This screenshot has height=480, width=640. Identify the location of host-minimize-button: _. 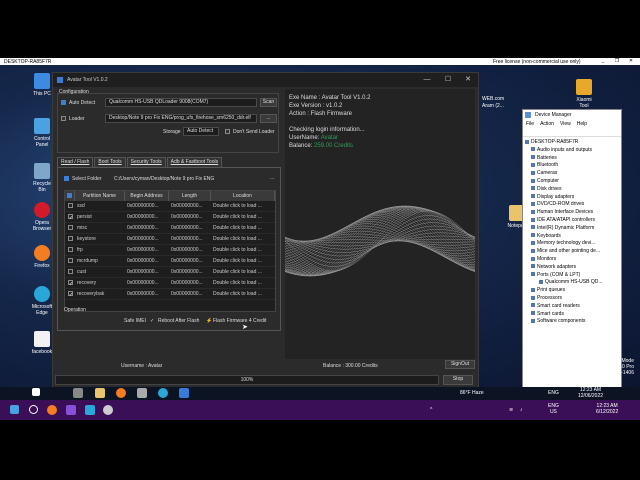
(603, 61).